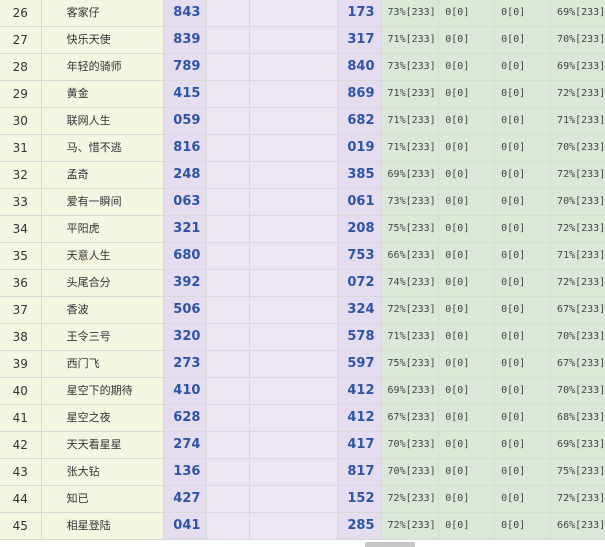 This screenshot has width=605, height=547. Describe the element at coordinates (21, 526) in the screenshot. I see `row-index: 45` at that location.